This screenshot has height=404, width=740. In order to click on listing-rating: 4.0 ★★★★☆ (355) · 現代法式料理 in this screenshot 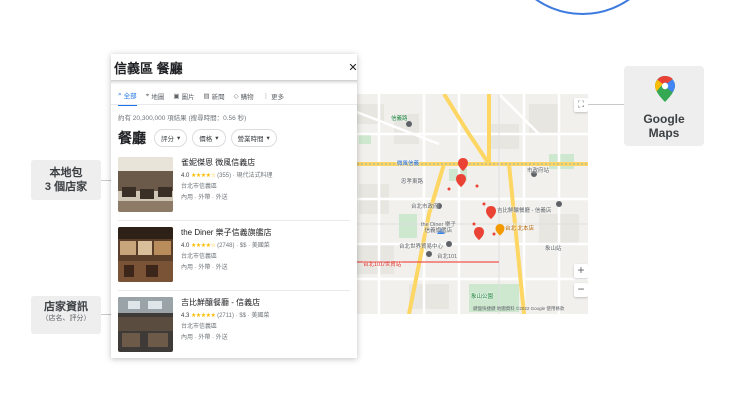, I will do `click(226, 174)`.